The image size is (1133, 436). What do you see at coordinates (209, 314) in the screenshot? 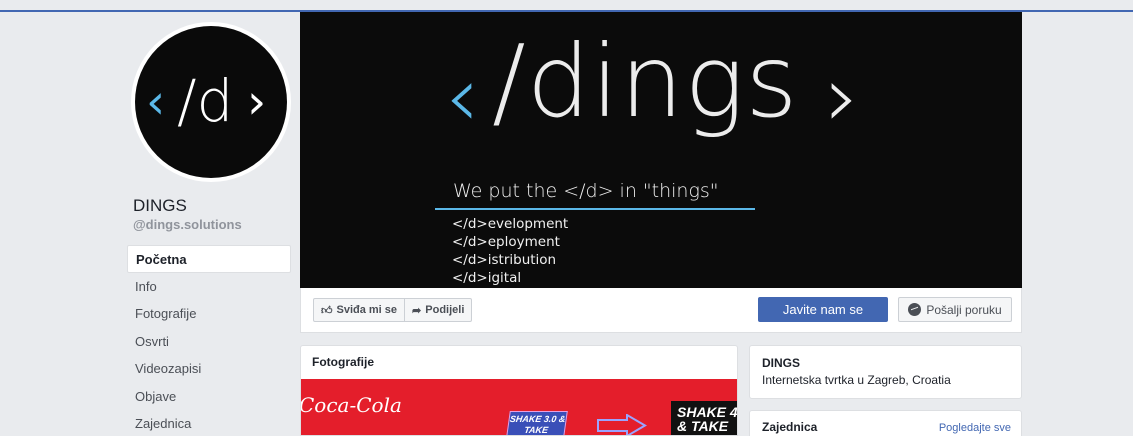
I see `nav-item-photos: Fotografije` at bounding box center [209, 314].